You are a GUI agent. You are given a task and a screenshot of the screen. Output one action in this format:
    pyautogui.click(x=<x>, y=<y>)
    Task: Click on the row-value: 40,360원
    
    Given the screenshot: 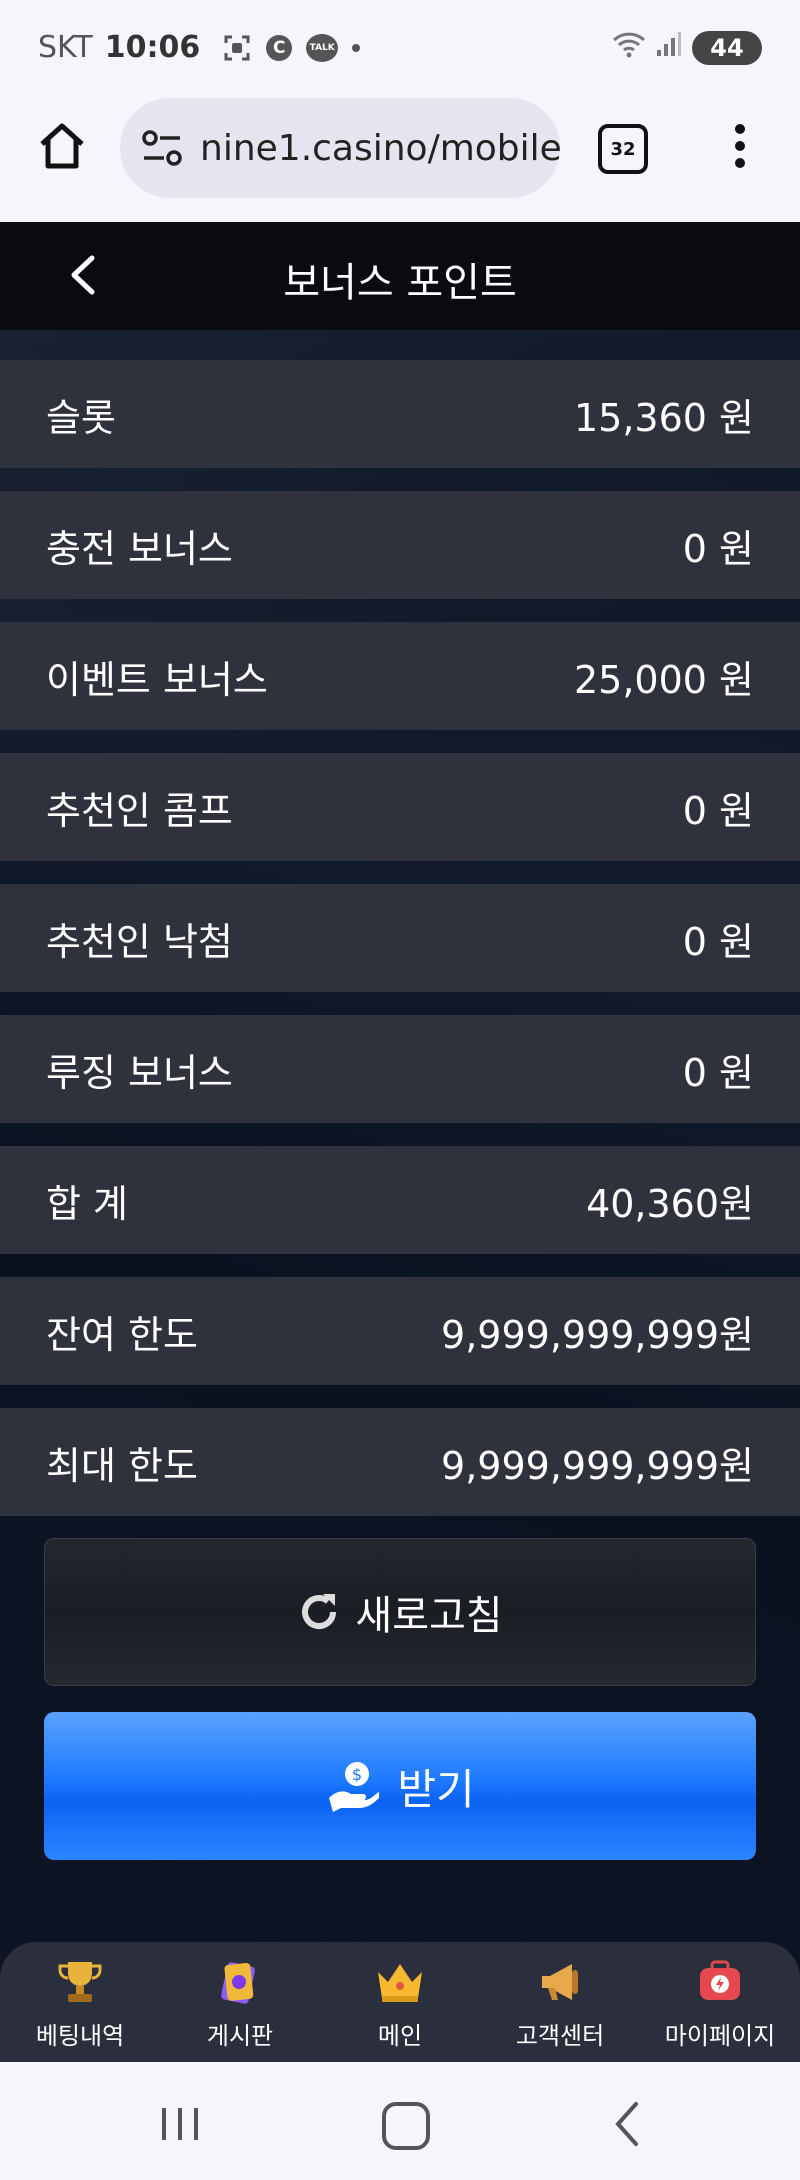 What is the action you would take?
    pyautogui.click(x=670, y=1203)
    